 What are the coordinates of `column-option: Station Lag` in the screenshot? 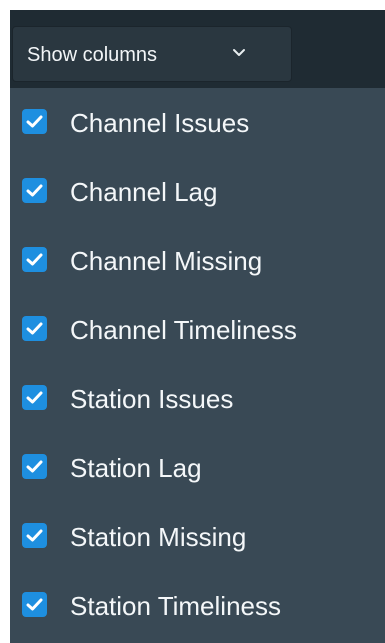 It's located at (197, 467).